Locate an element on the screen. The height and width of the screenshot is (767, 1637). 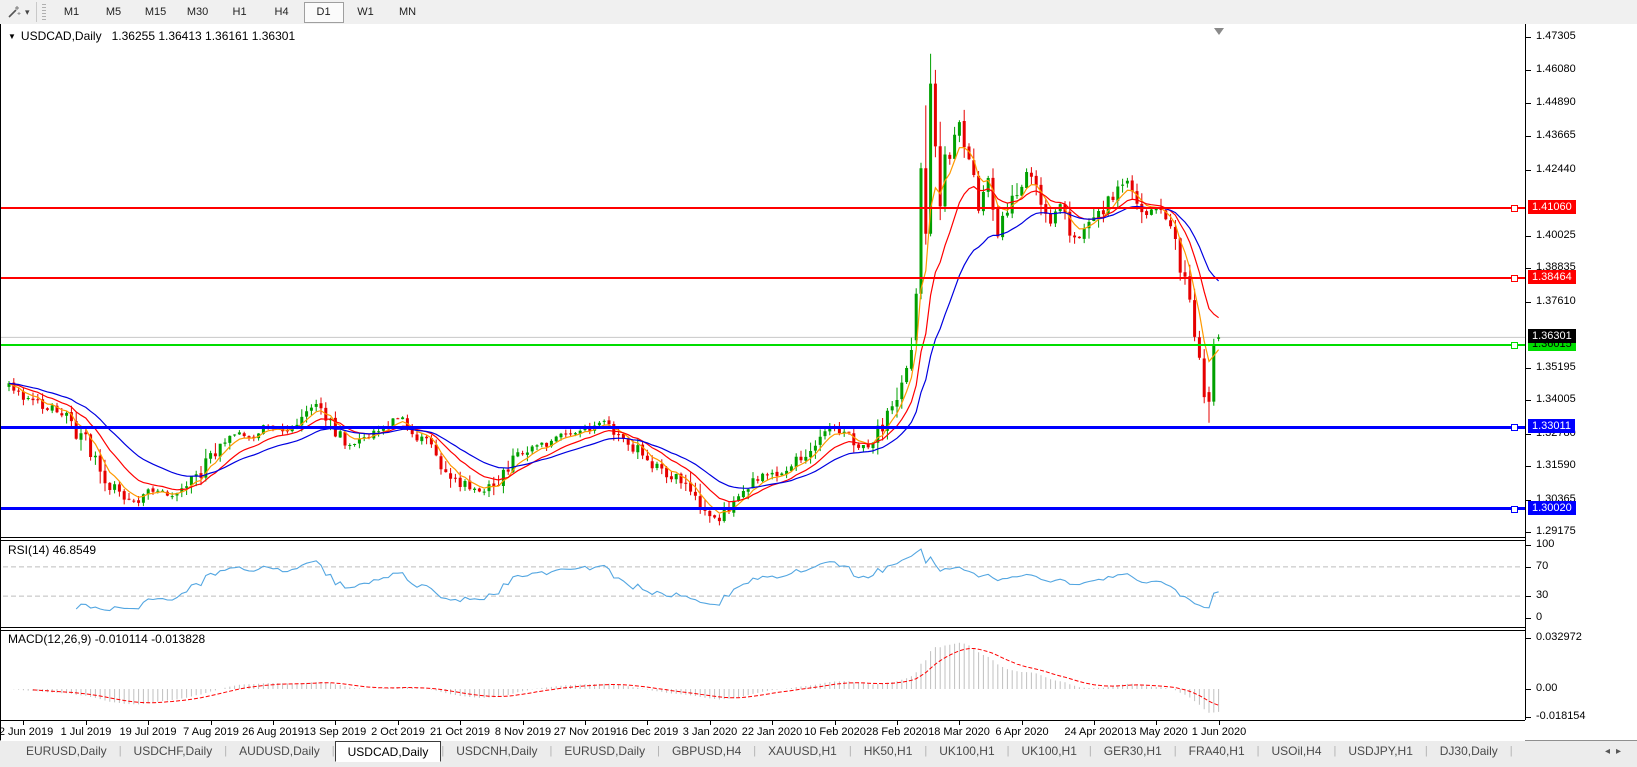
date-tick-label: 26 Aug 2019 is located at coordinates (273, 732).